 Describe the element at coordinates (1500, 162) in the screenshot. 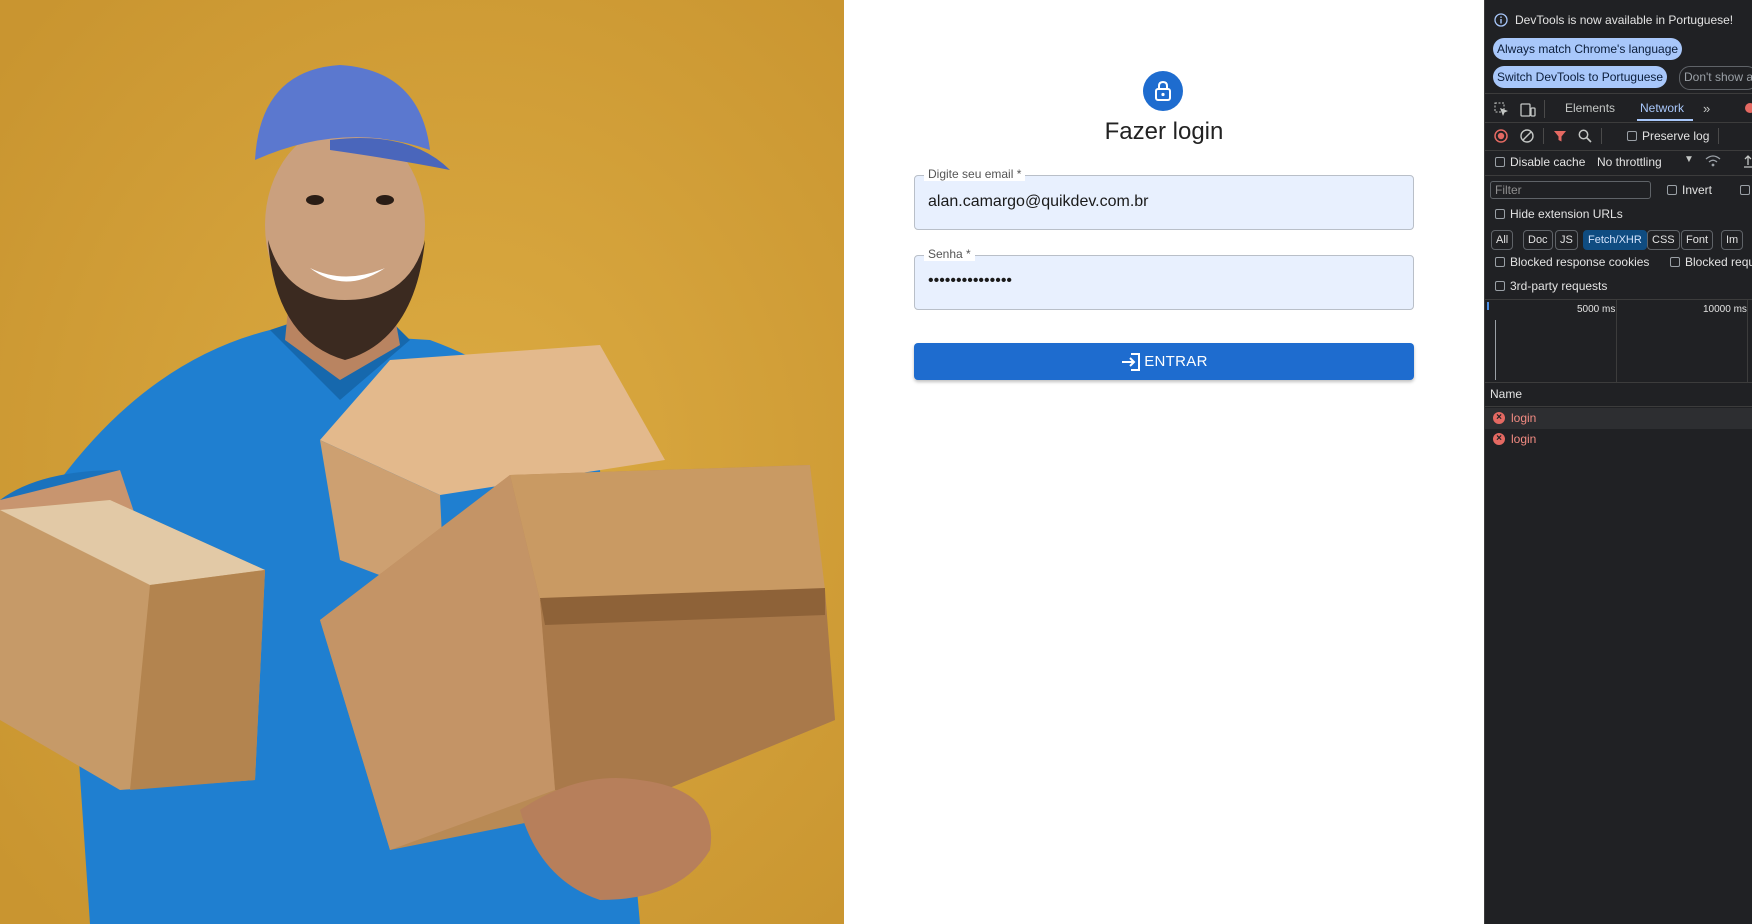

I see `disable-cache-checkbox` at that location.